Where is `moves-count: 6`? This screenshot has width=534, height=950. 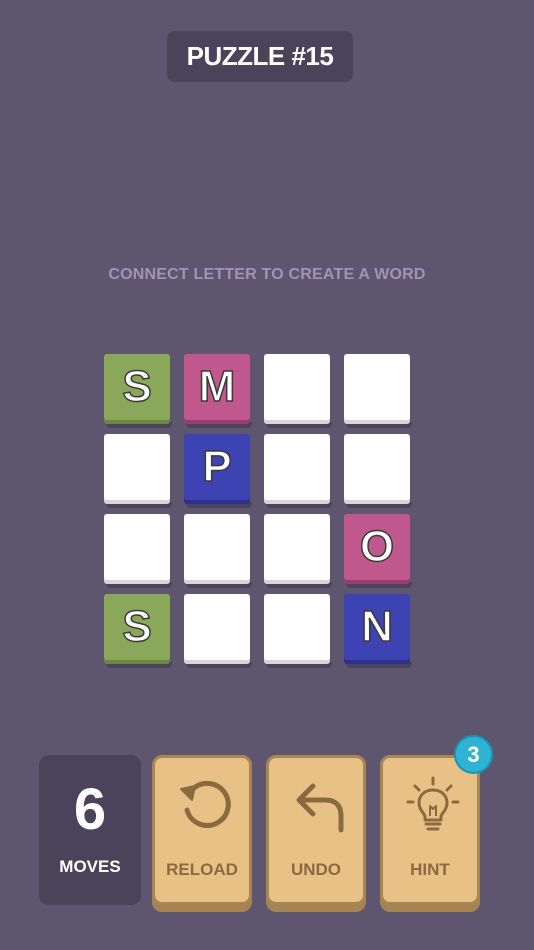 moves-count: 6 is located at coordinates (90, 809).